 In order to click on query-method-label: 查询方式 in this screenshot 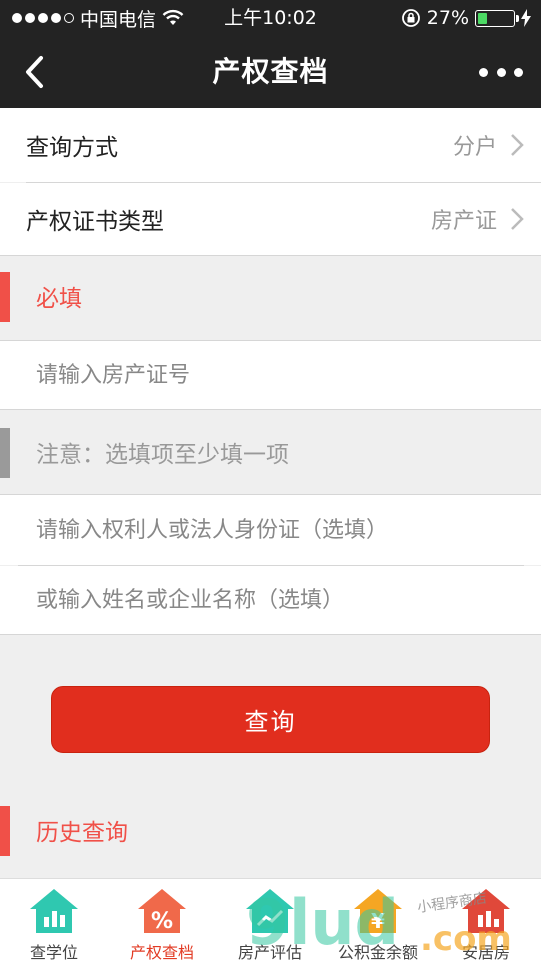, I will do `click(72, 148)`.